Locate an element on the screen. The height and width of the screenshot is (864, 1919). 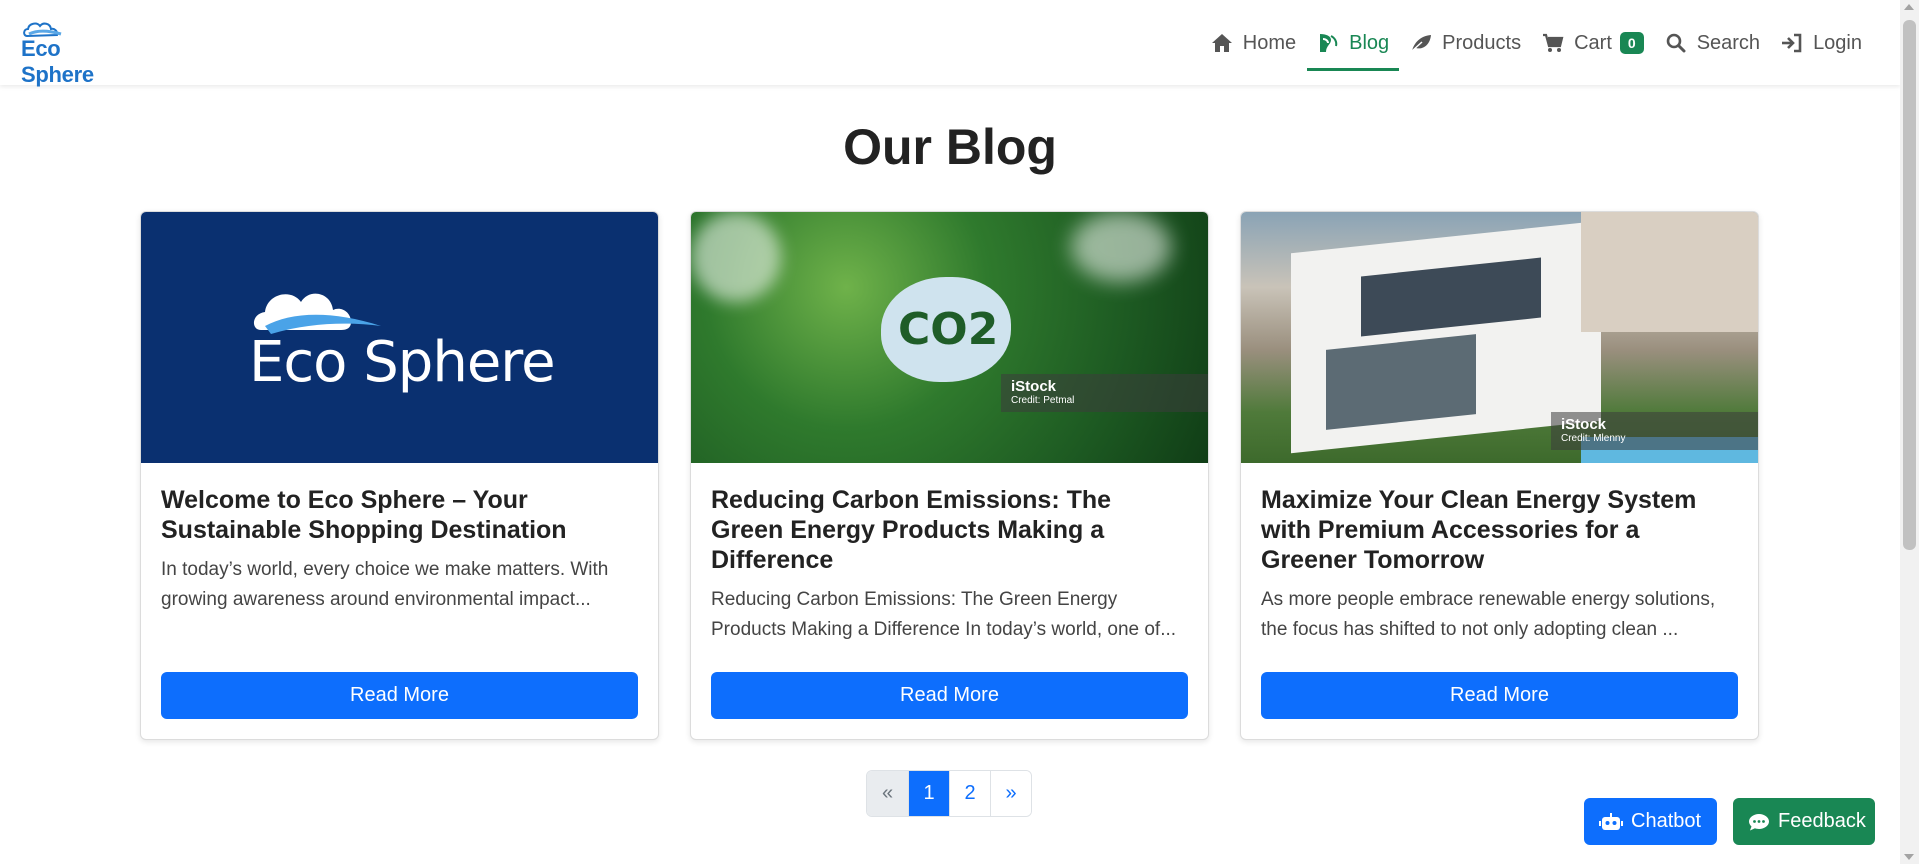
nav-search-label: Search is located at coordinates (1728, 42).